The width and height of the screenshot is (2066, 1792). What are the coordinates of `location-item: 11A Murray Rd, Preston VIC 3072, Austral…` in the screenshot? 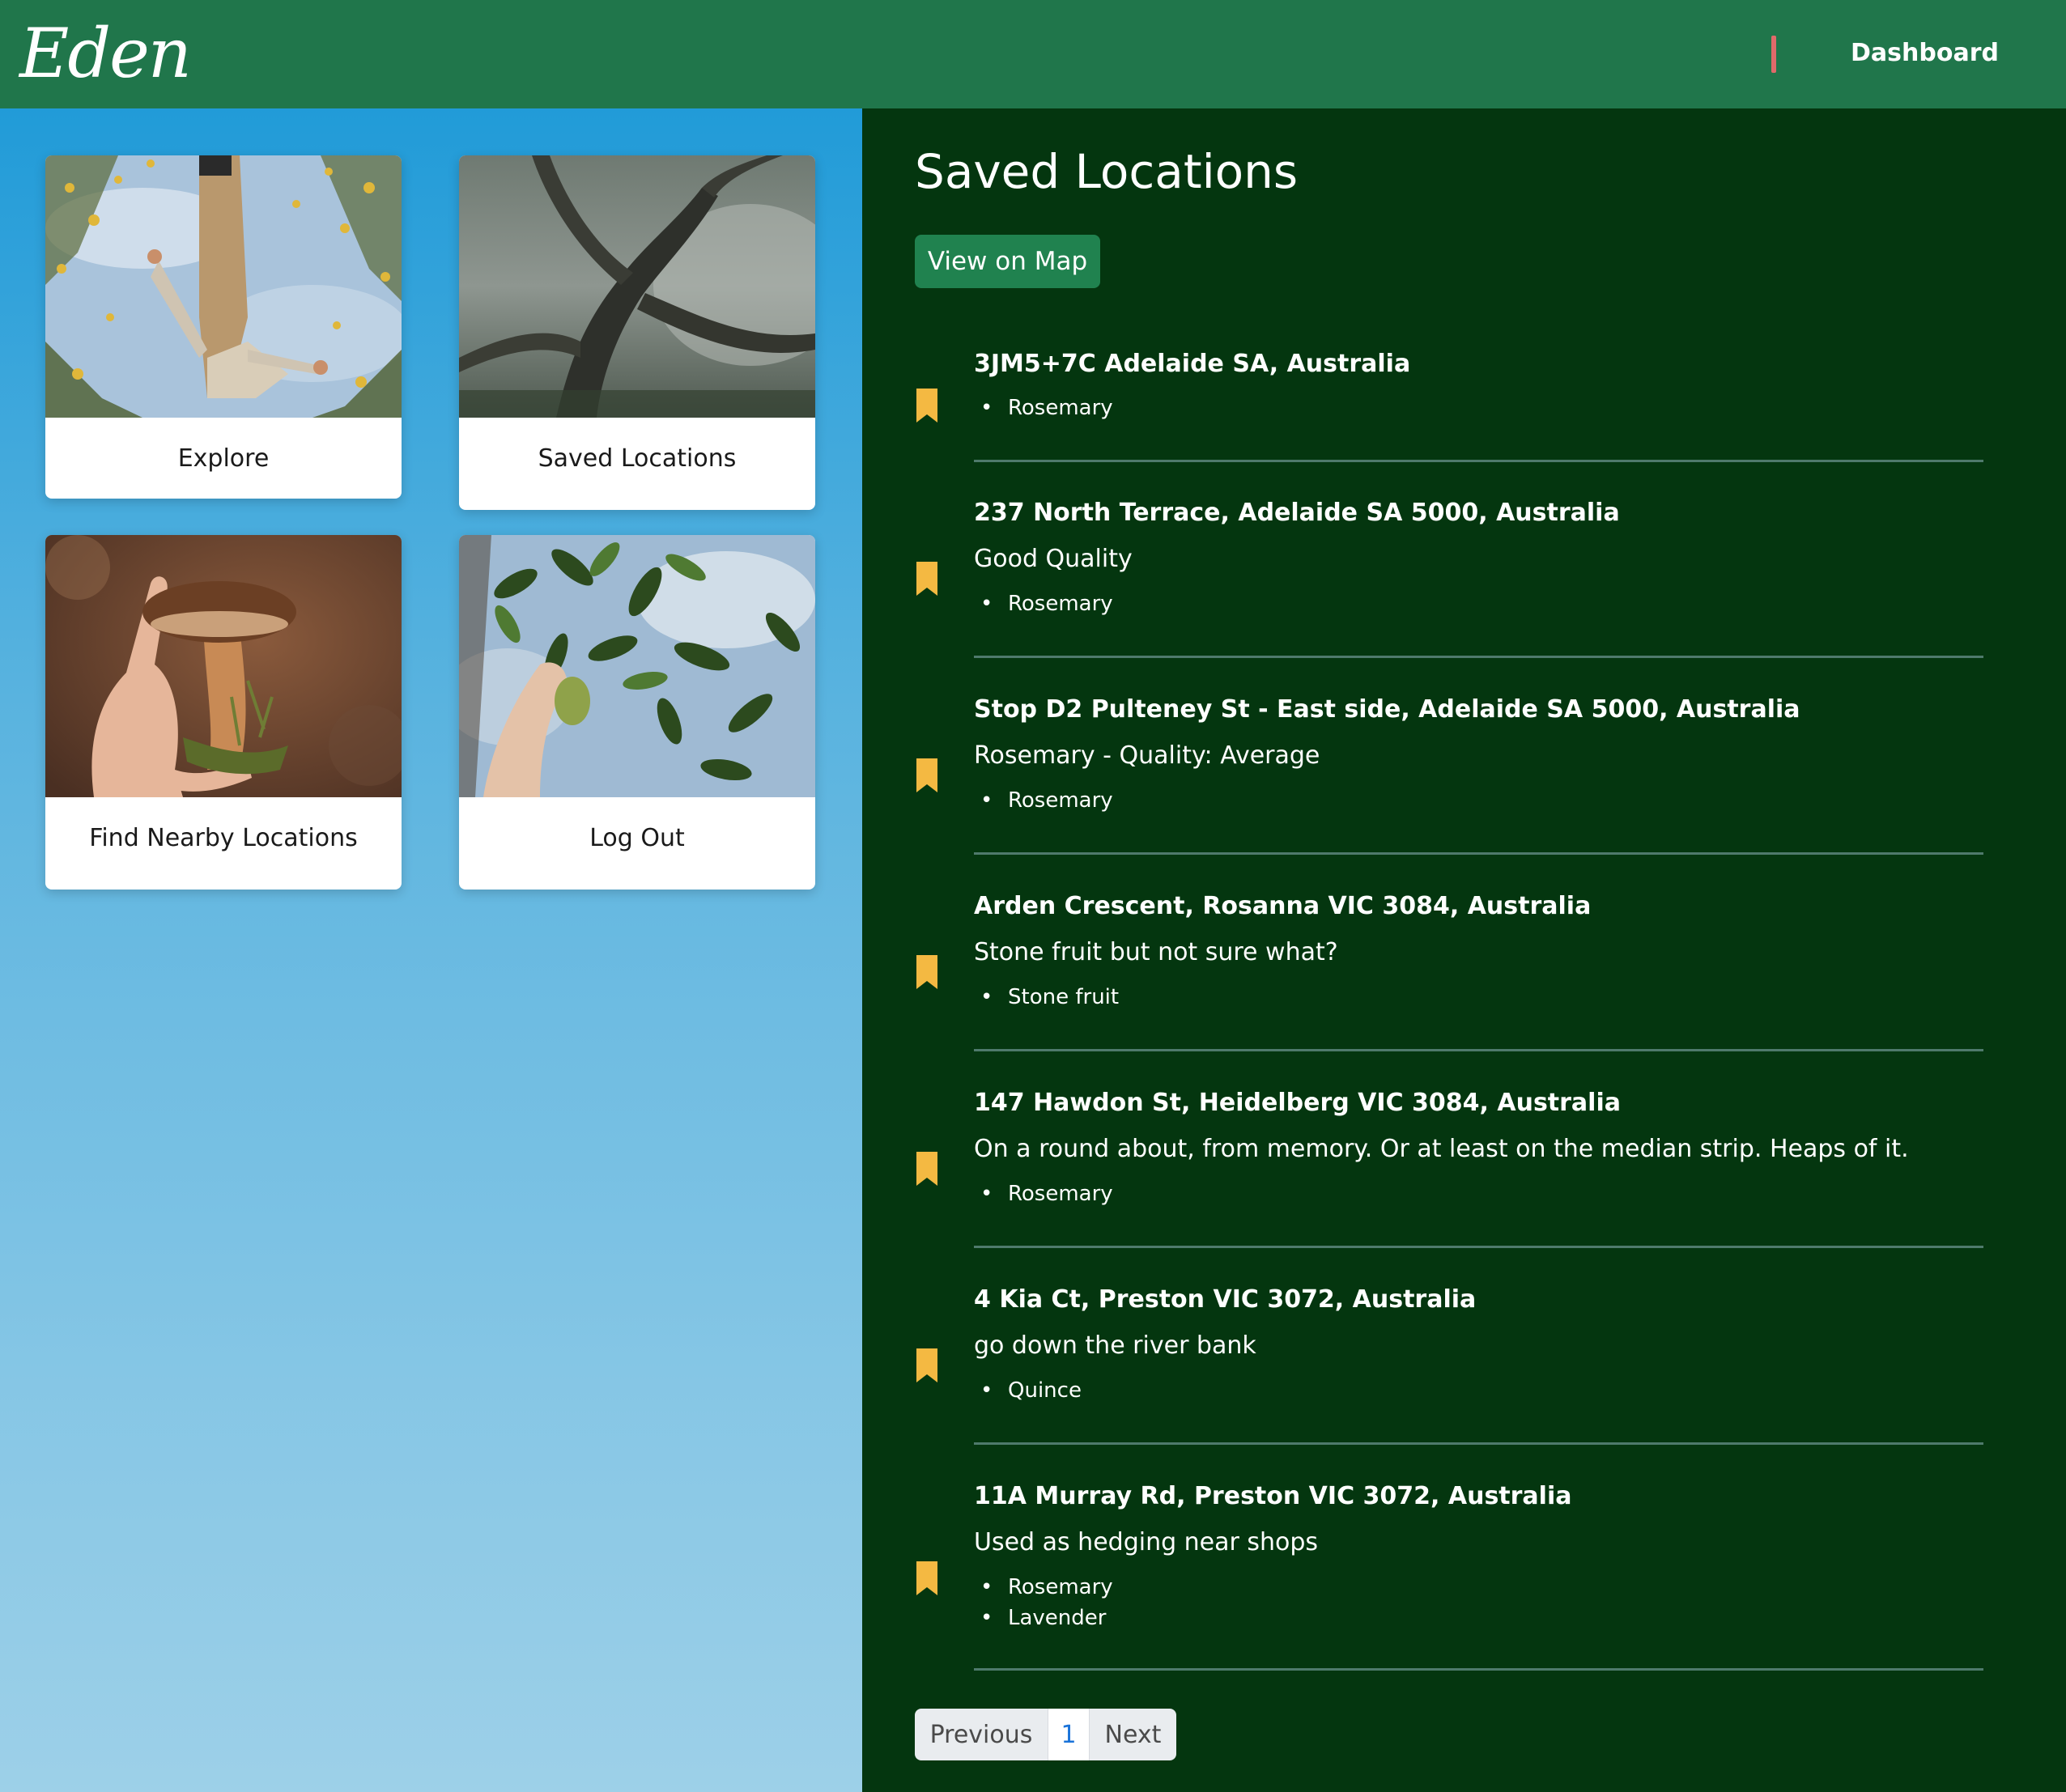 It's located at (1449, 1577).